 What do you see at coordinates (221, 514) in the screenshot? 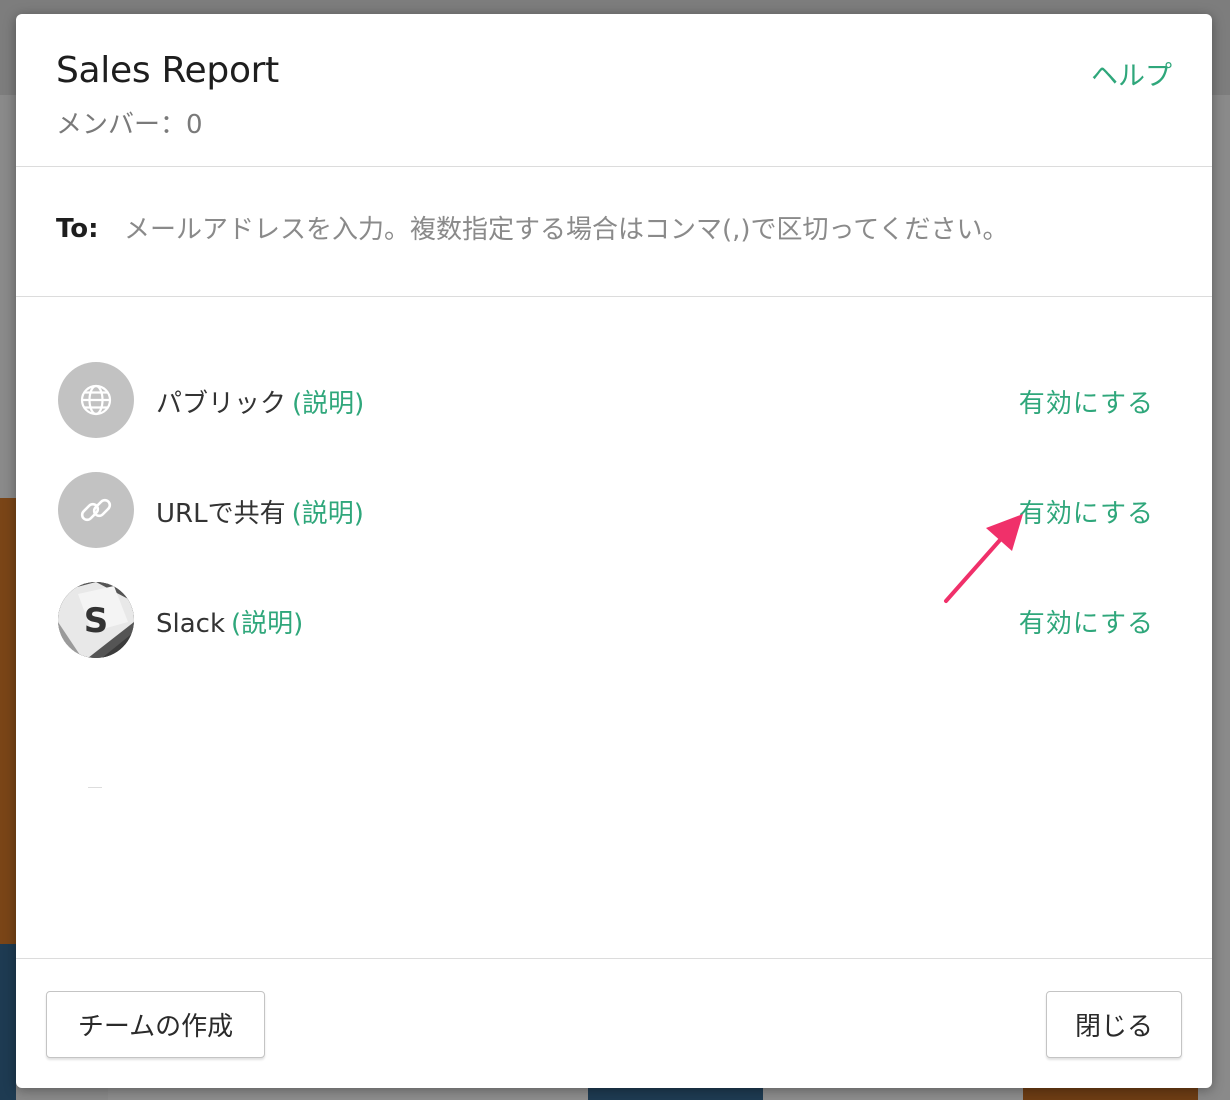
I see `share-option-name: URLで共有` at bounding box center [221, 514].